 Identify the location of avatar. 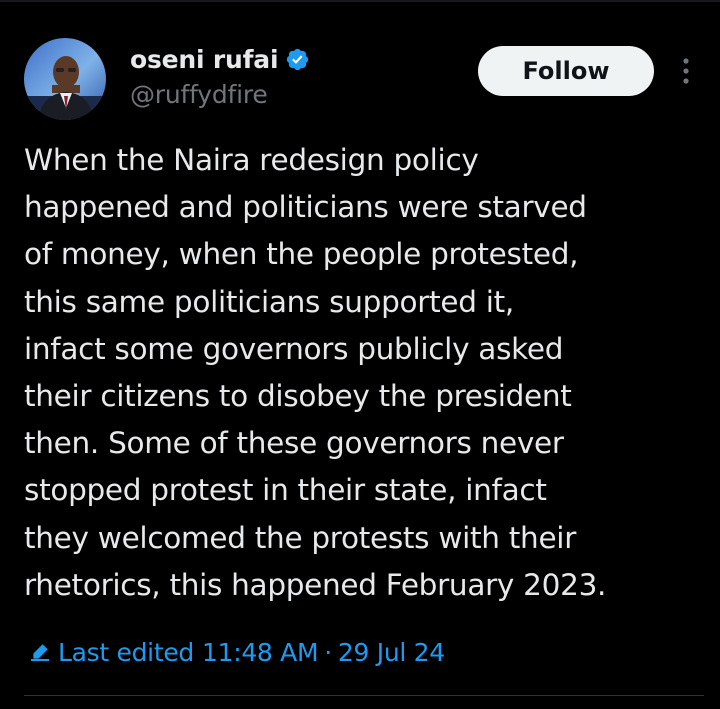
(65, 79).